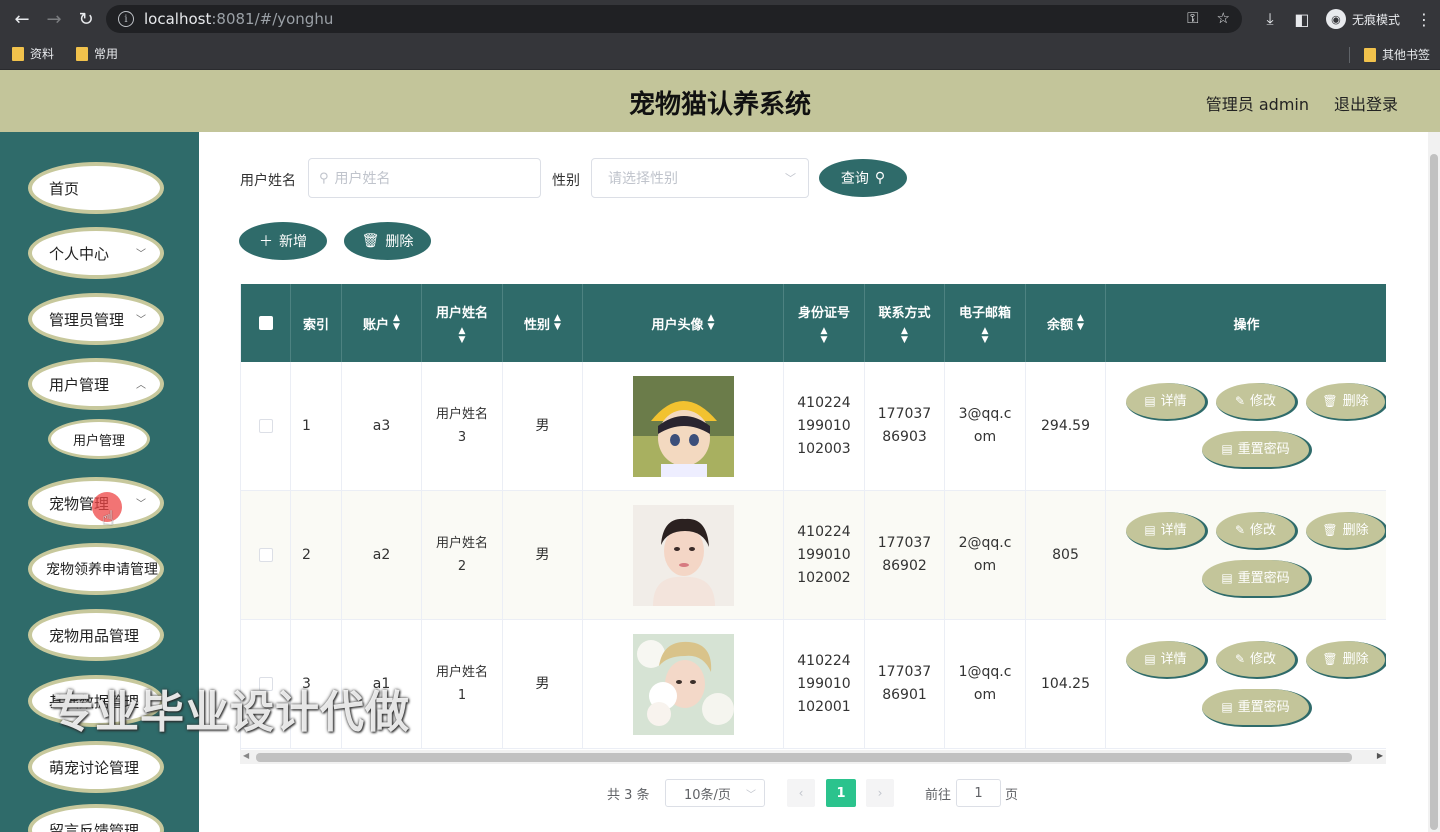 The height and width of the screenshot is (832, 1440). Describe the element at coordinates (863, 178) in the screenshot. I see `query-button: 查询 ⚲` at that location.